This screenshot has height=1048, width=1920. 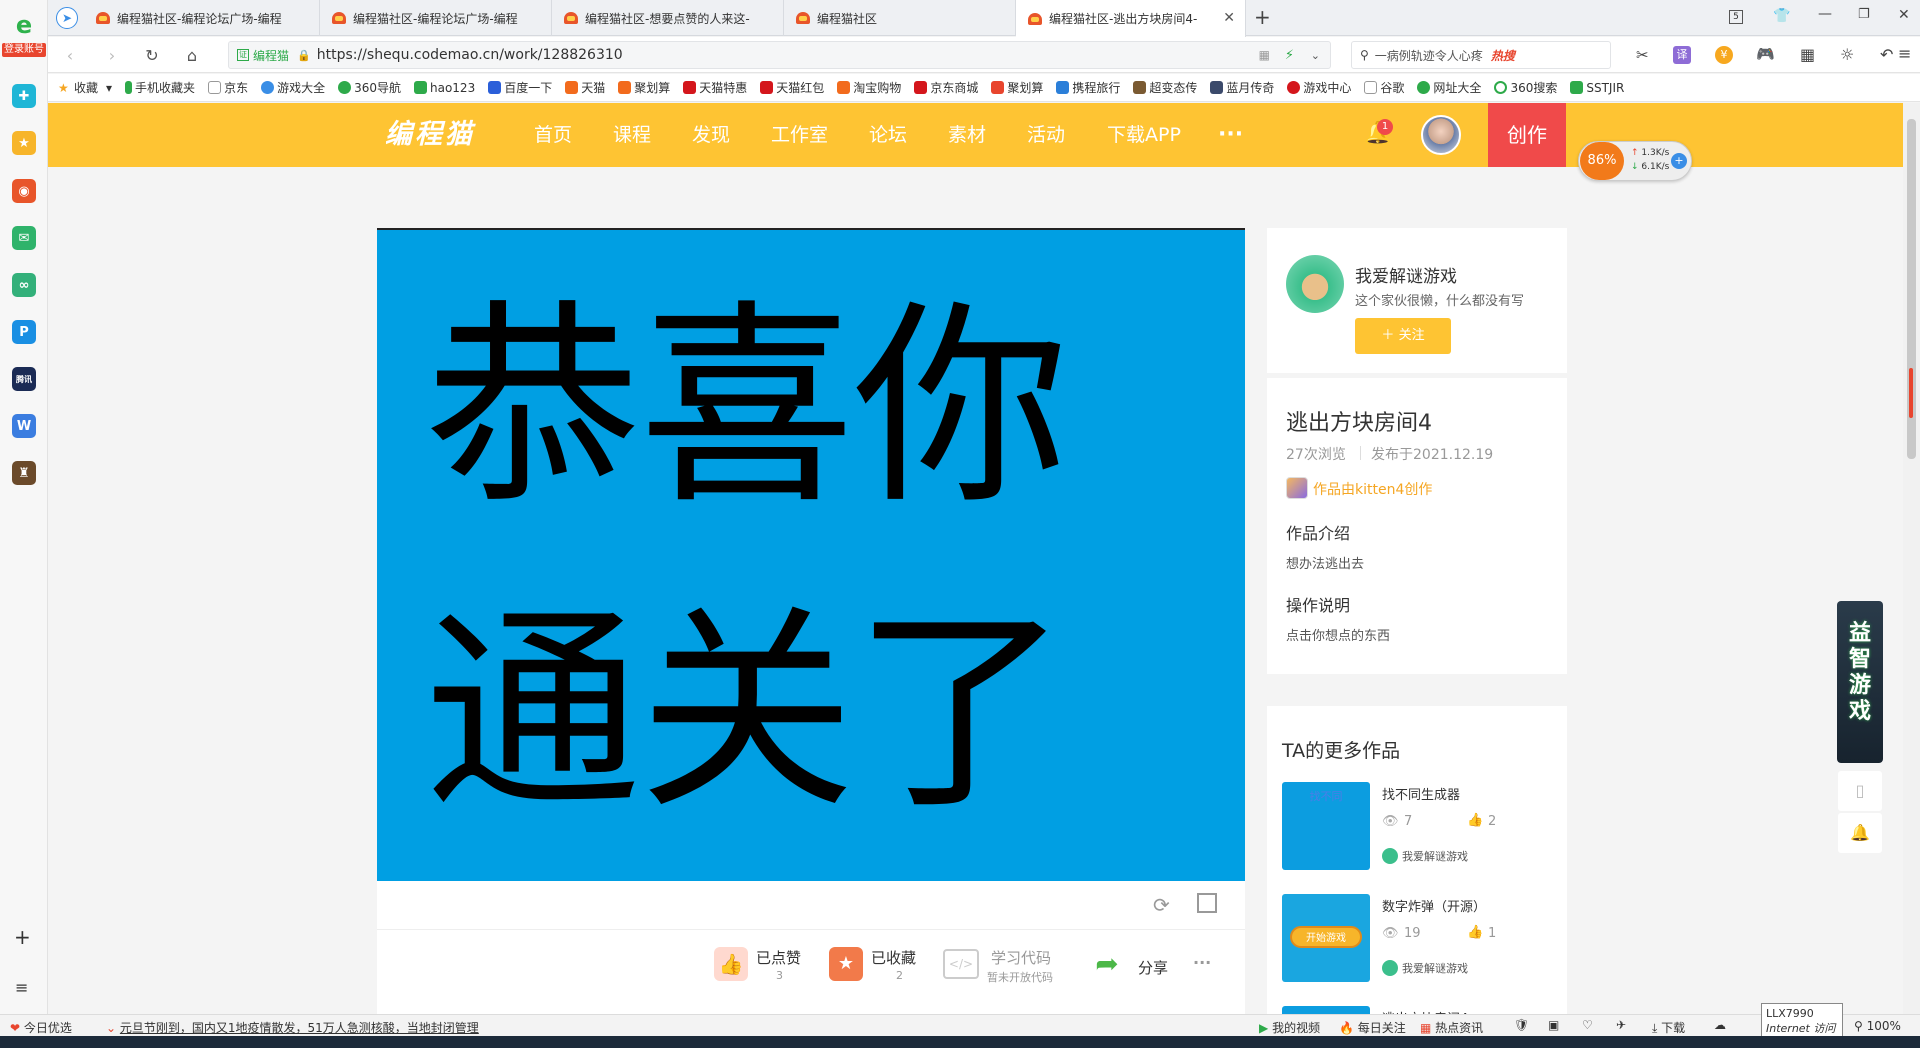 What do you see at coordinates (1724, 55) in the screenshot?
I see `coupon-icon: ¥` at bounding box center [1724, 55].